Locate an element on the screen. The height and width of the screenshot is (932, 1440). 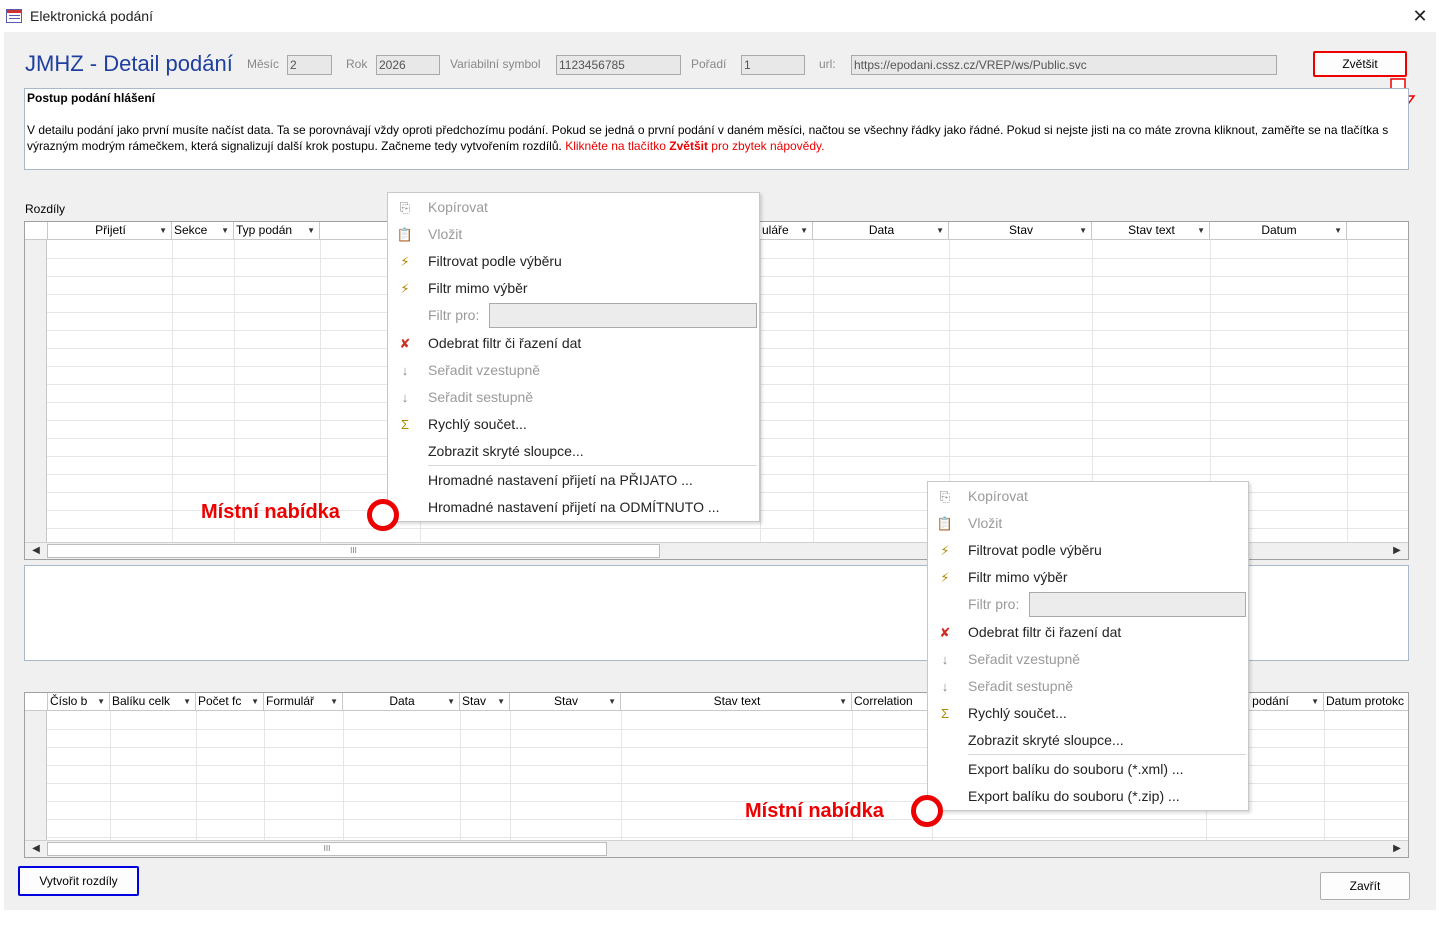
help-heading: Postup podání hlášení is located at coordinates (91, 98).